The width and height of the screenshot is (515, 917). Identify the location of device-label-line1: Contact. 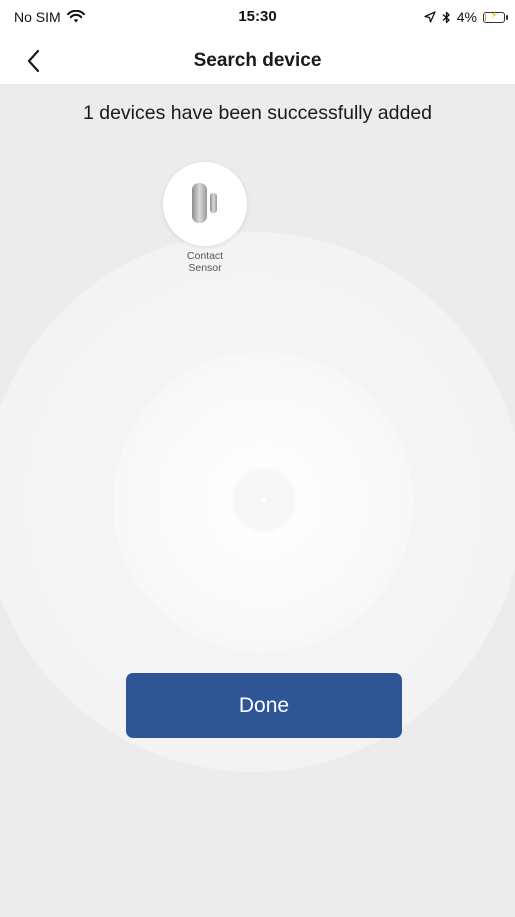
(205, 256).